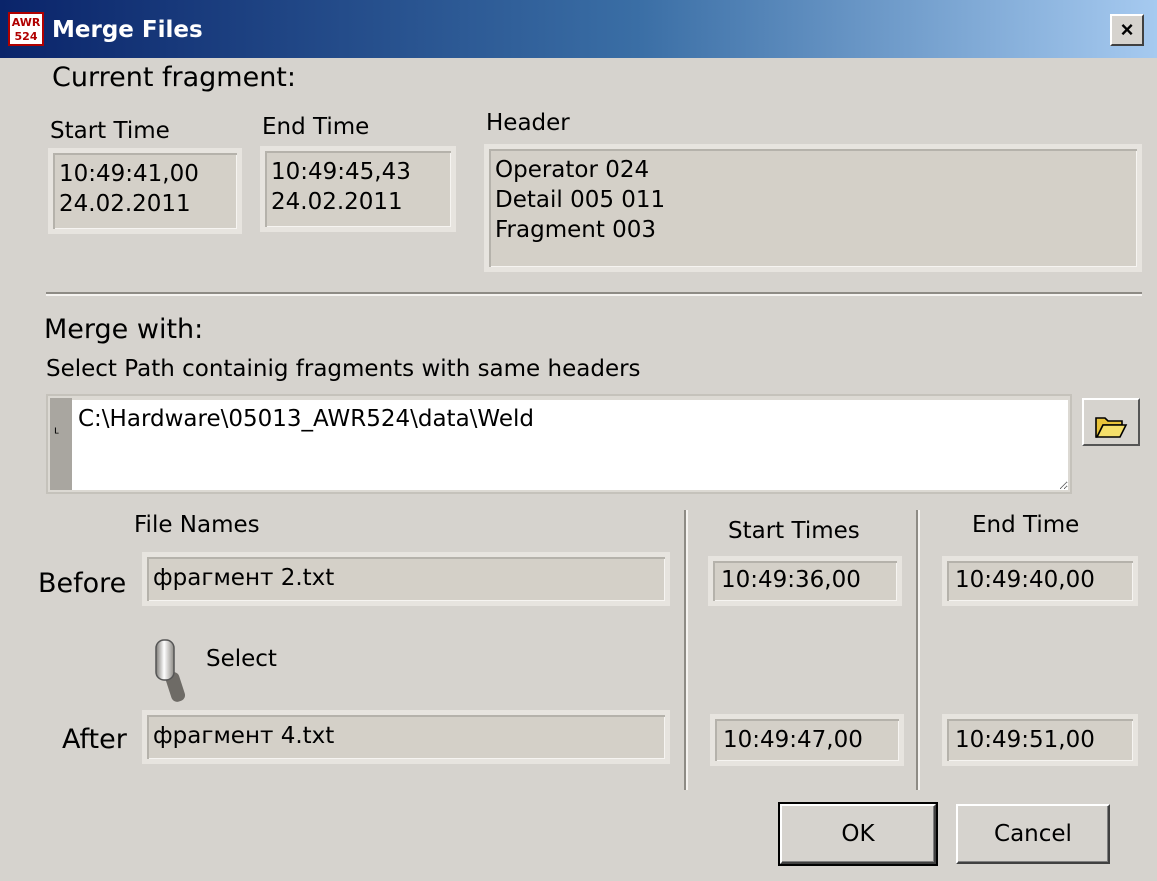 The image size is (1157, 881). What do you see at coordinates (82, 583) in the screenshot?
I see `before-label: Before` at bounding box center [82, 583].